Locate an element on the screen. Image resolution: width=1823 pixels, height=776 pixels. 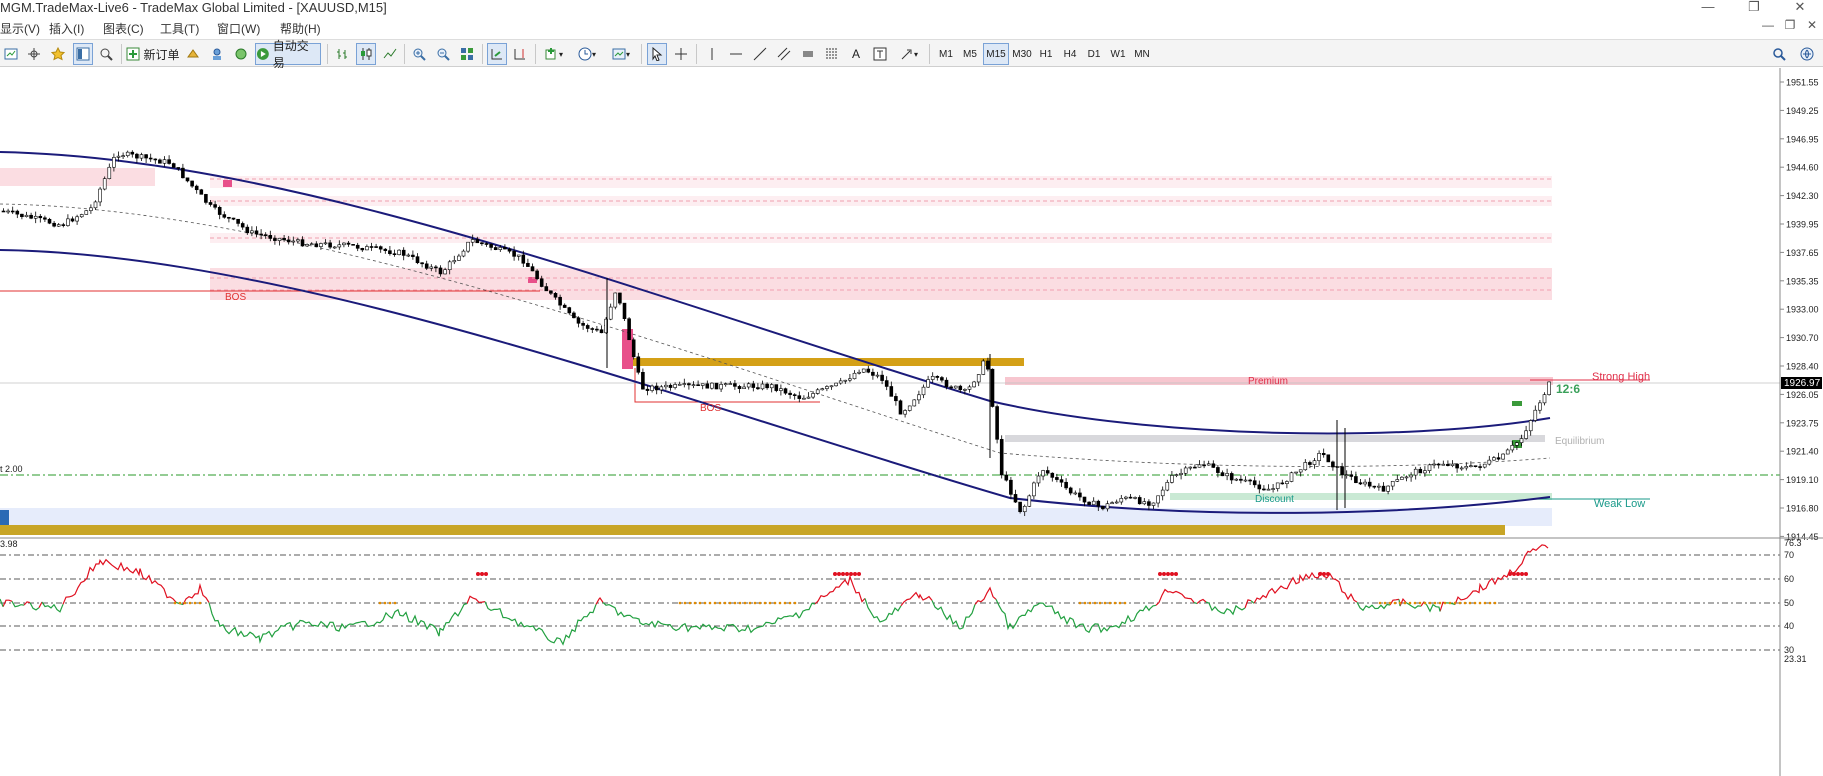
timeframe-h4: H4 is located at coordinates (1070, 54).